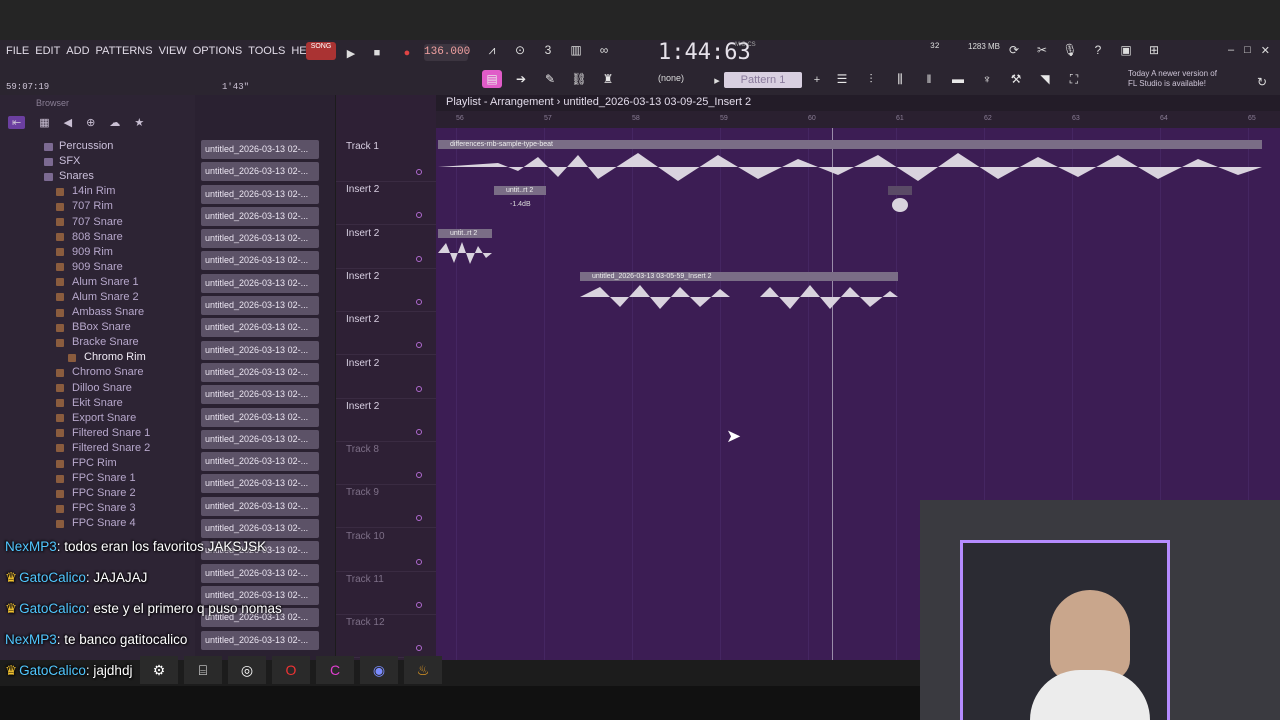 This screenshot has height=720, width=1280. Describe the element at coordinates (321, 51) in the screenshot. I see `song-mode-toggle: SONG` at that location.